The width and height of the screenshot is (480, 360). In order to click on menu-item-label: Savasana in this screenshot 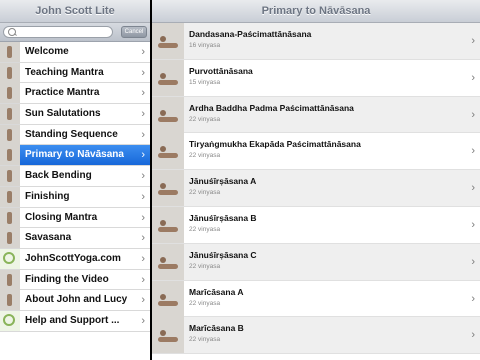, I will do `click(48, 238)`.